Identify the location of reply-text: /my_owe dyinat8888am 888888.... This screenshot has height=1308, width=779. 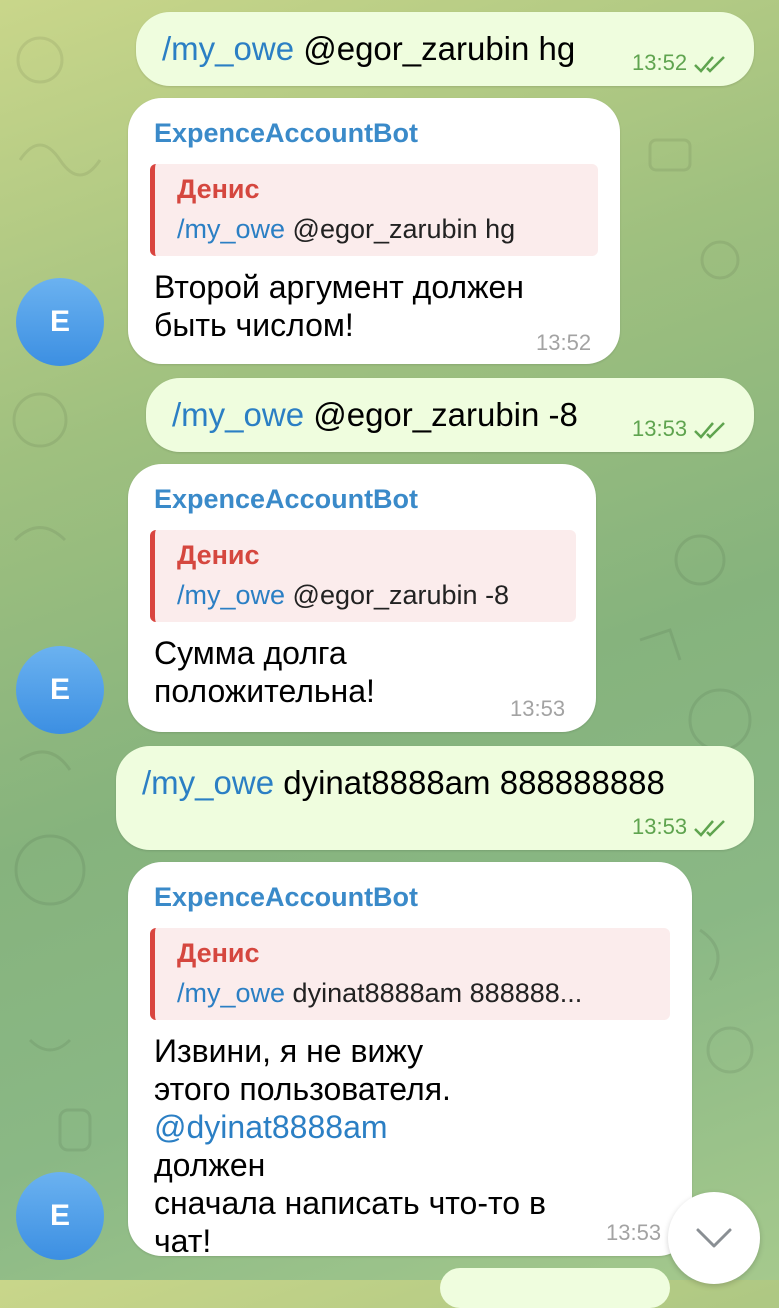
(379, 993).